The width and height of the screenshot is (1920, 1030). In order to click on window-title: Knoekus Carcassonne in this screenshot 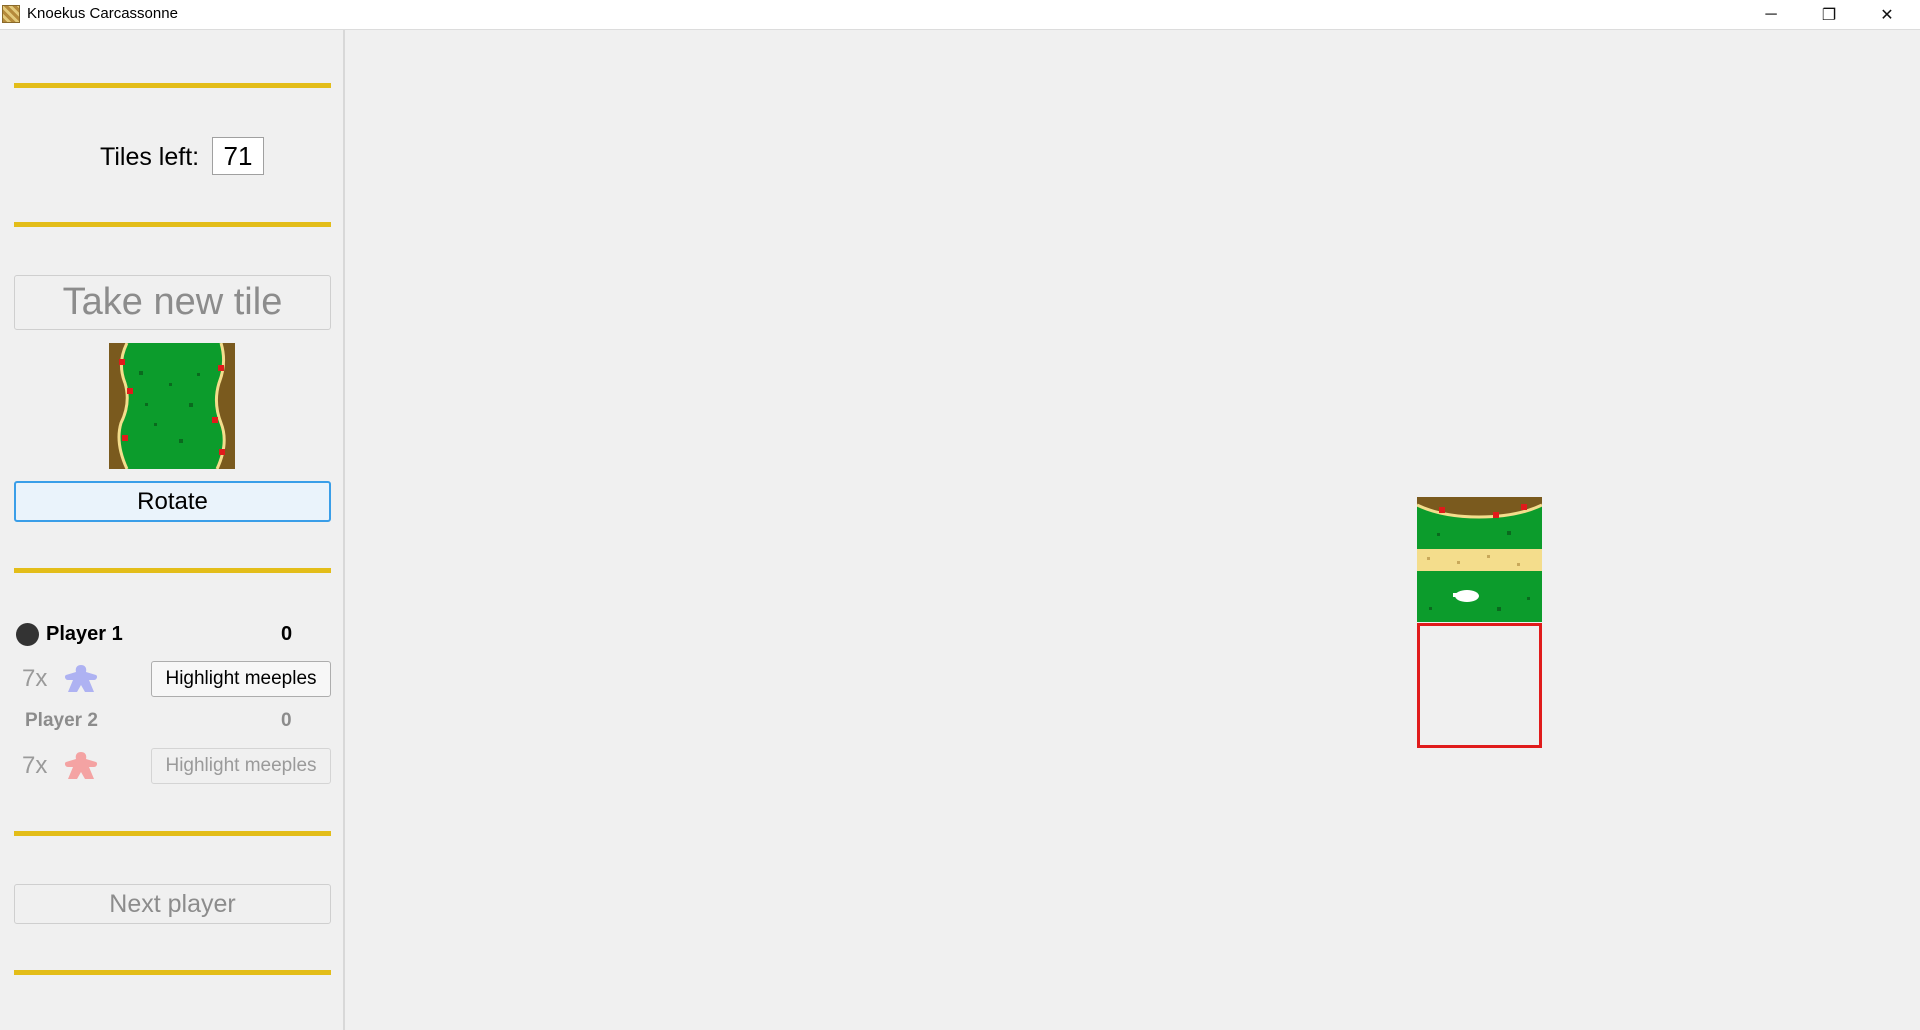, I will do `click(102, 13)`.